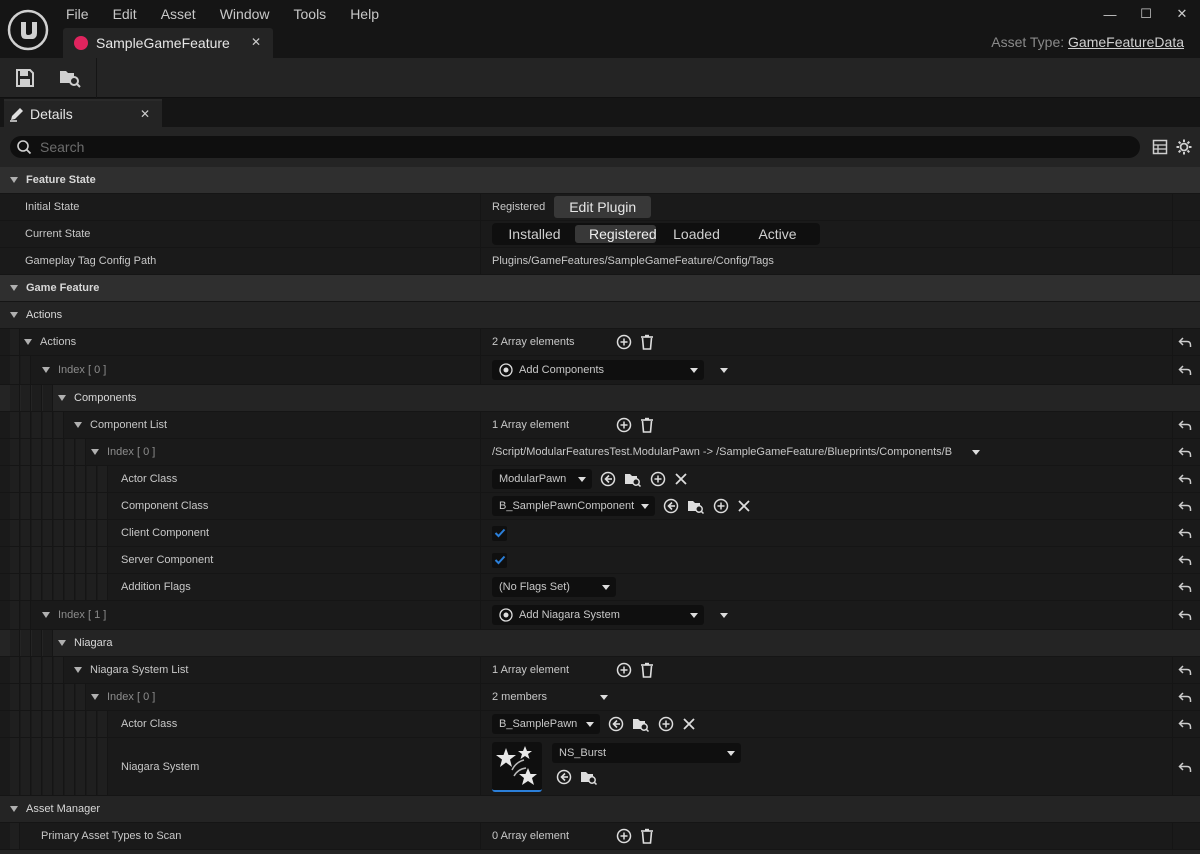 The height and width of the screenshot is (854, 1200). I want to click on category-game-feature: Game Feature, so click(600, 288).